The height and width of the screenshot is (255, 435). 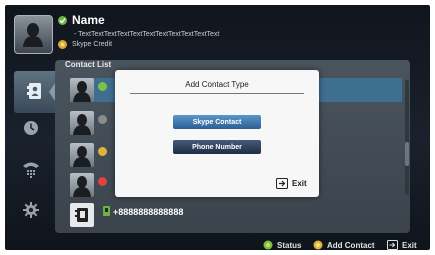 I want to click on add-contact-hint: Add Contact, so click(x=344, y=245).